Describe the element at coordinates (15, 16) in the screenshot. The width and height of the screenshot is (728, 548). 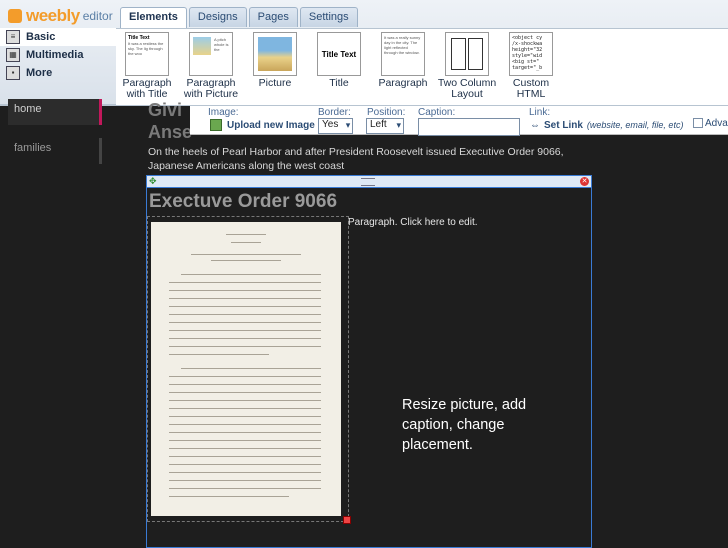
I see `logo-icon` at that location.